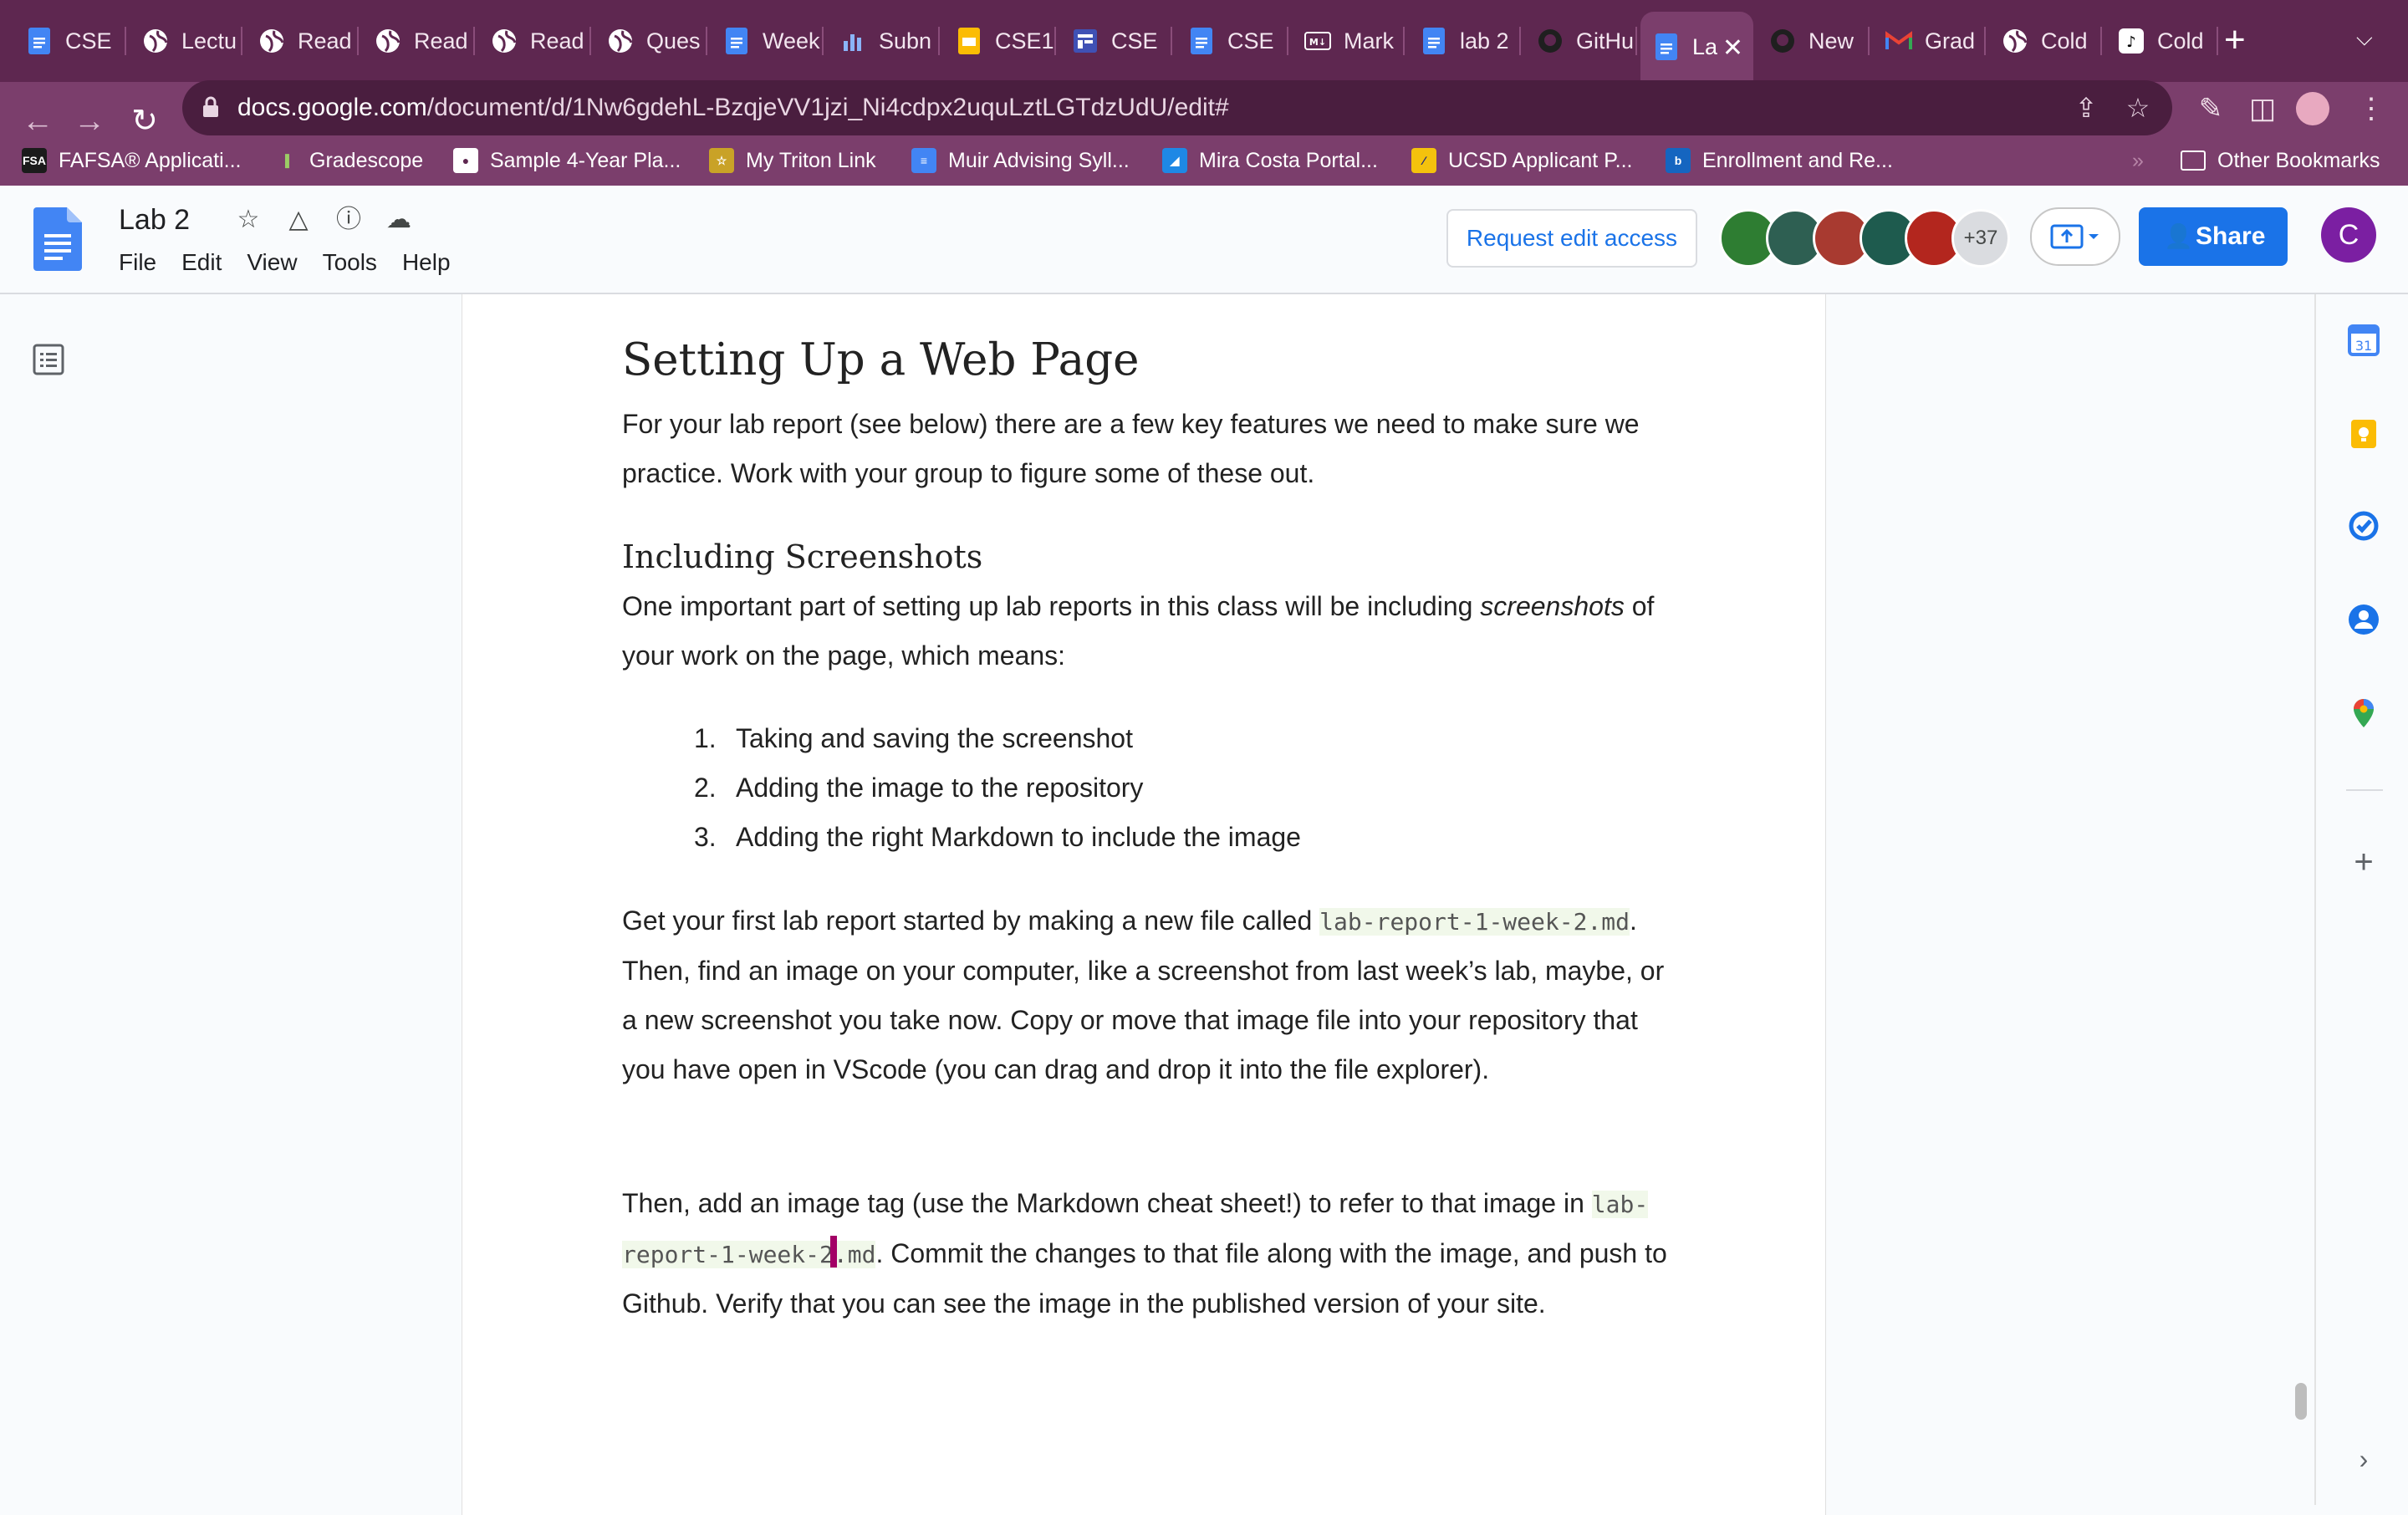  What do you see at coordinates (2364, 713) in the screenshot?
I see `maps-icon` at bounding box center [2364, 713].